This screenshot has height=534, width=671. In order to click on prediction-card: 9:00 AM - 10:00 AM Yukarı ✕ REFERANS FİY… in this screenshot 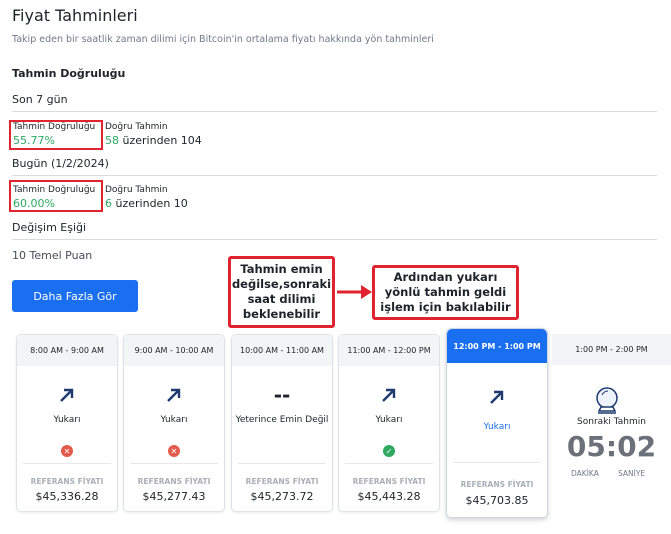, I will do `click(174, 423)`.